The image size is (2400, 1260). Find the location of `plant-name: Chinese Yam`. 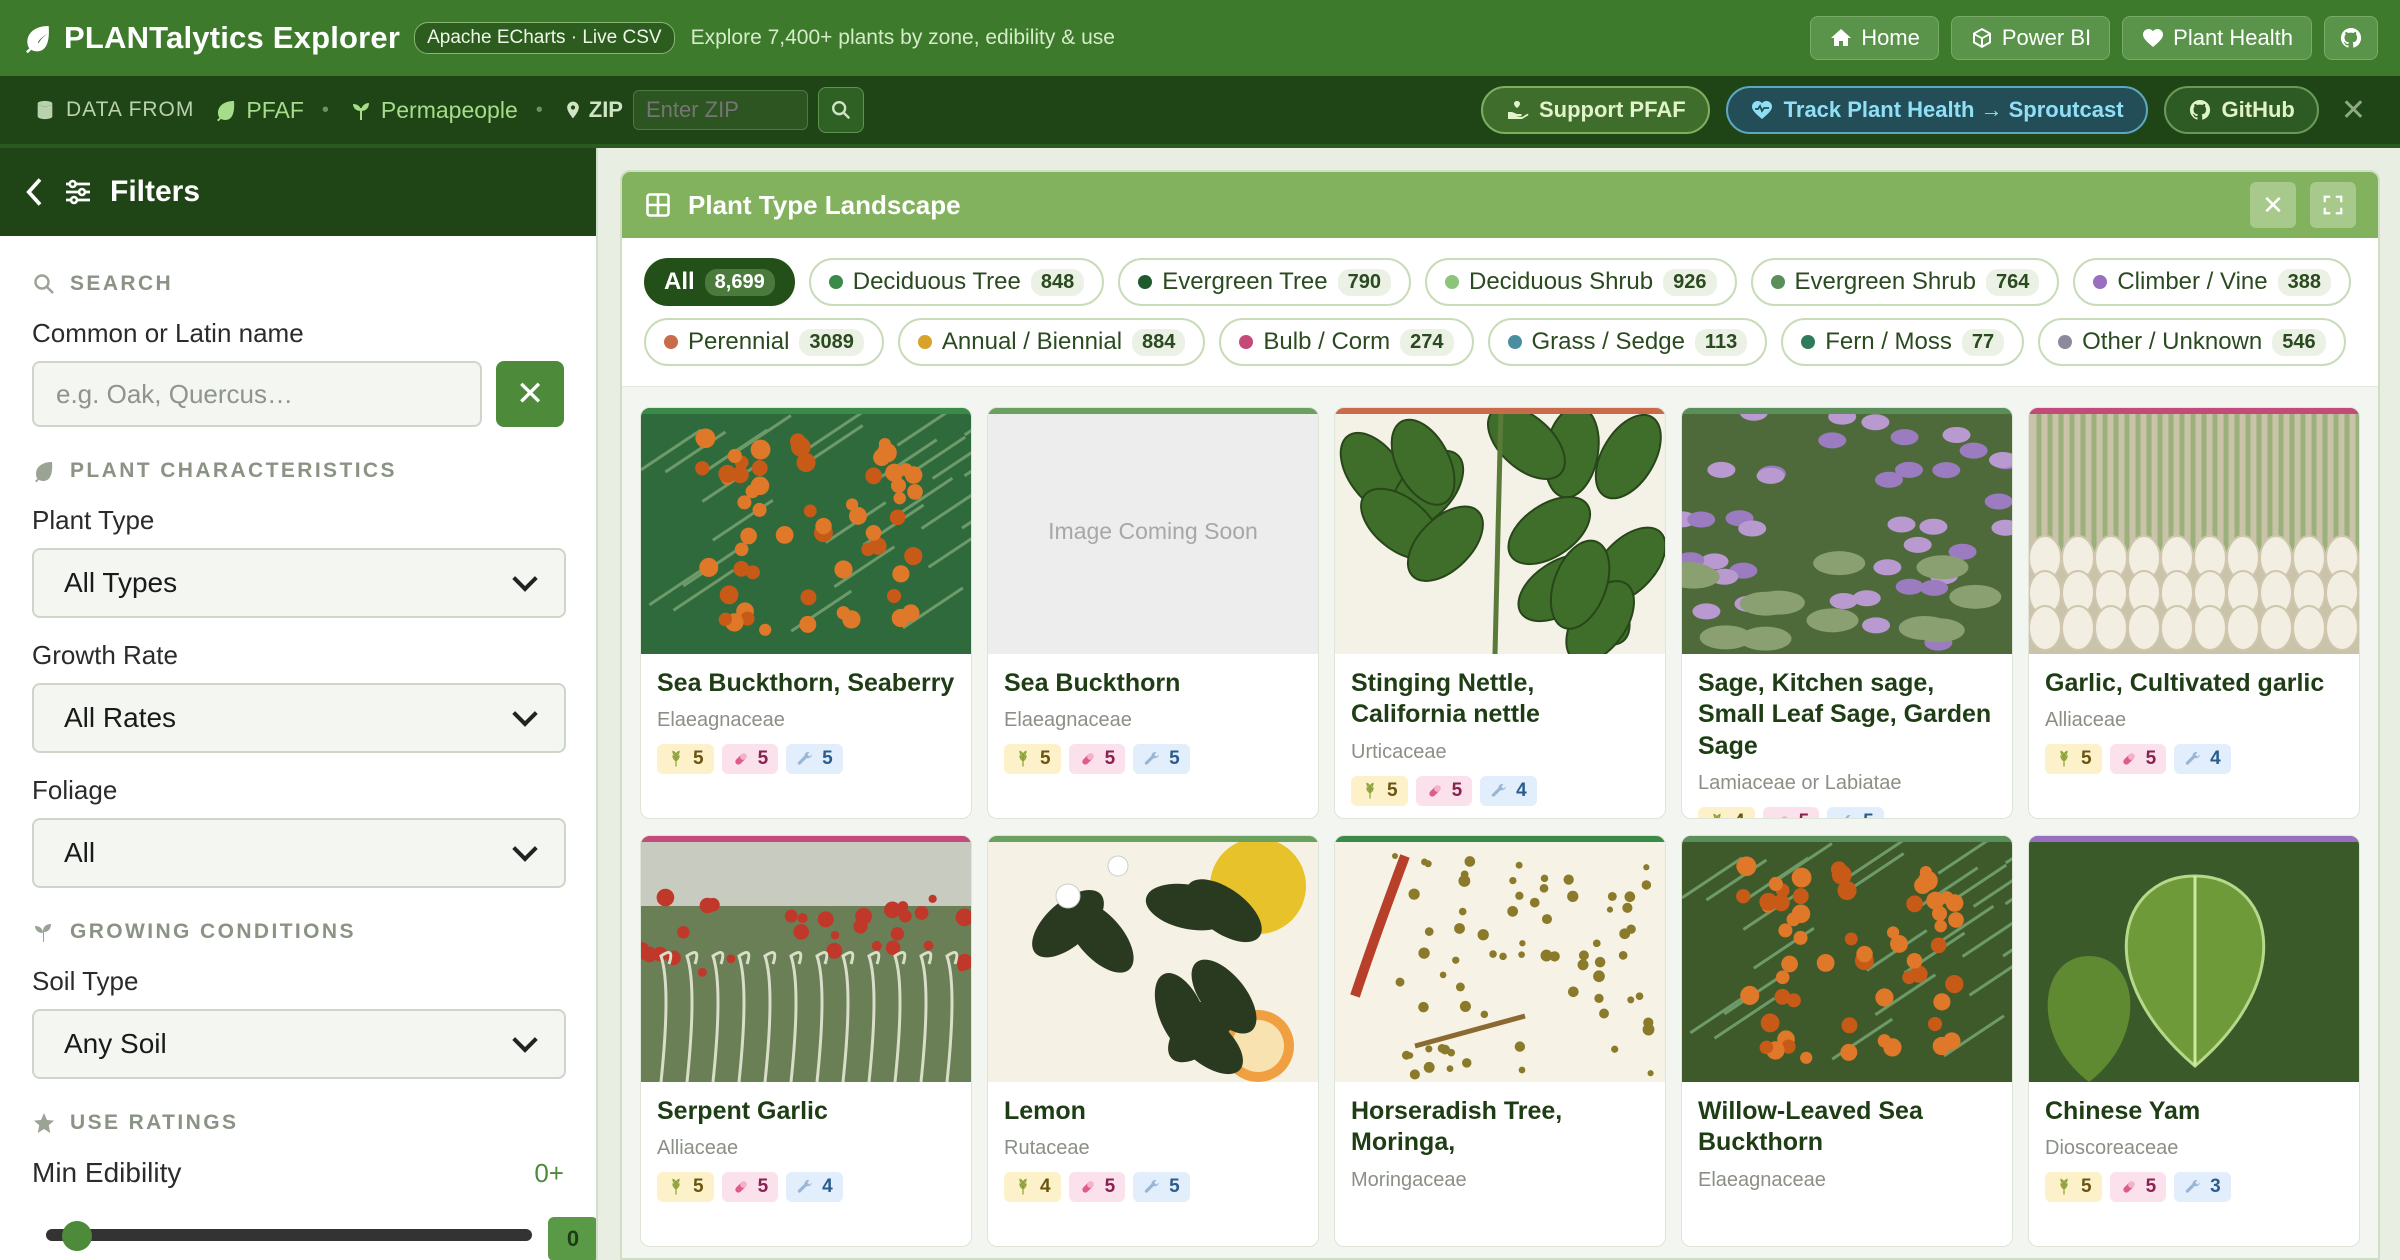

plant-name: Chinese Yam is located at coordinates (2194, 1111).